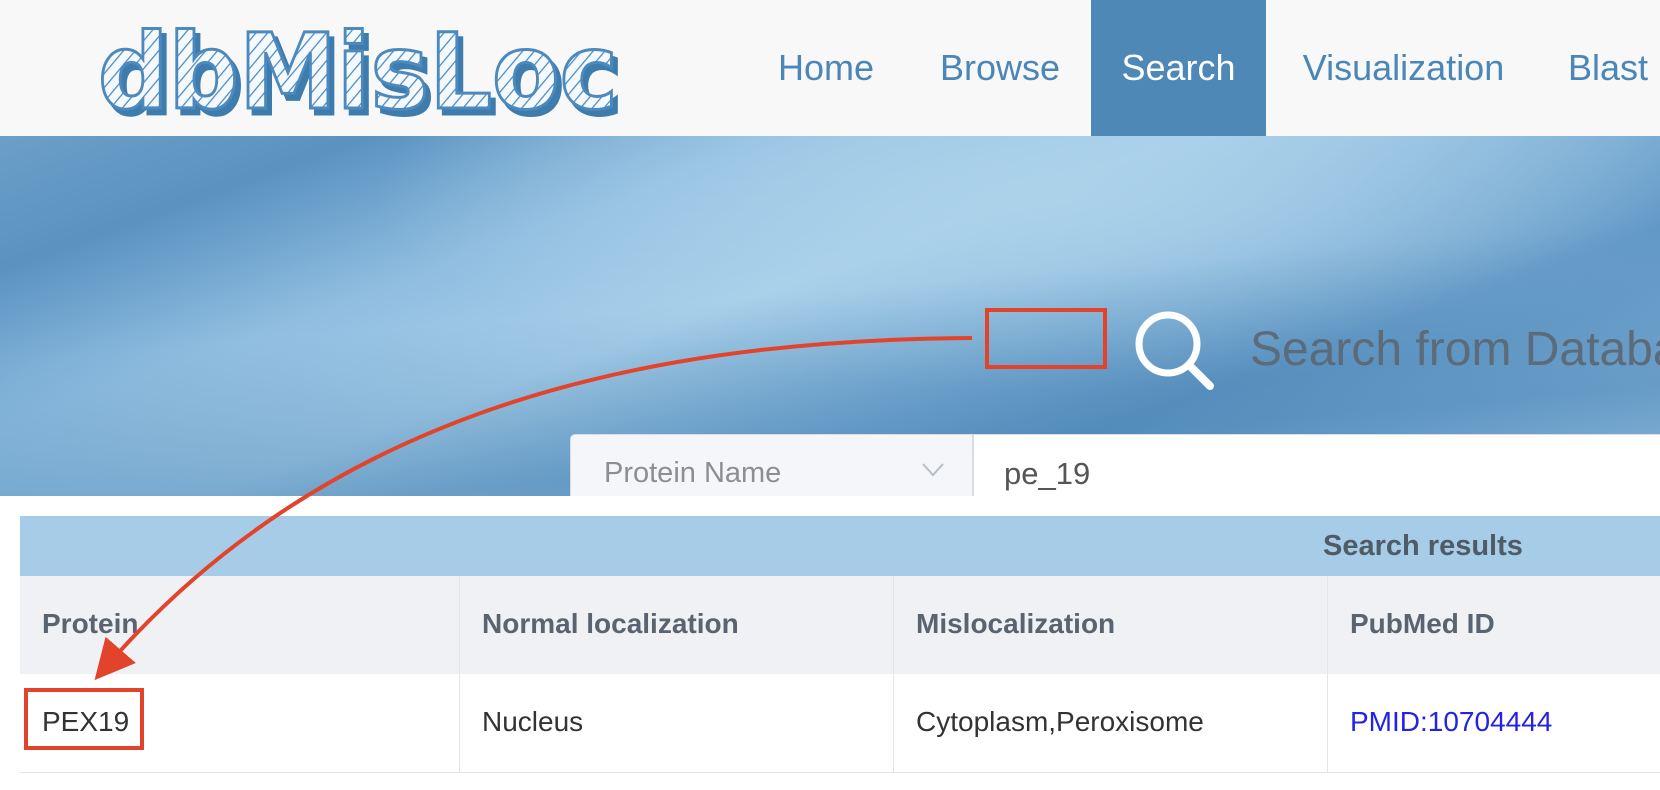 The width and height of the screenshot is (1660, 790). I want to click on search-type-select: Protein Name, so click(771, 465).